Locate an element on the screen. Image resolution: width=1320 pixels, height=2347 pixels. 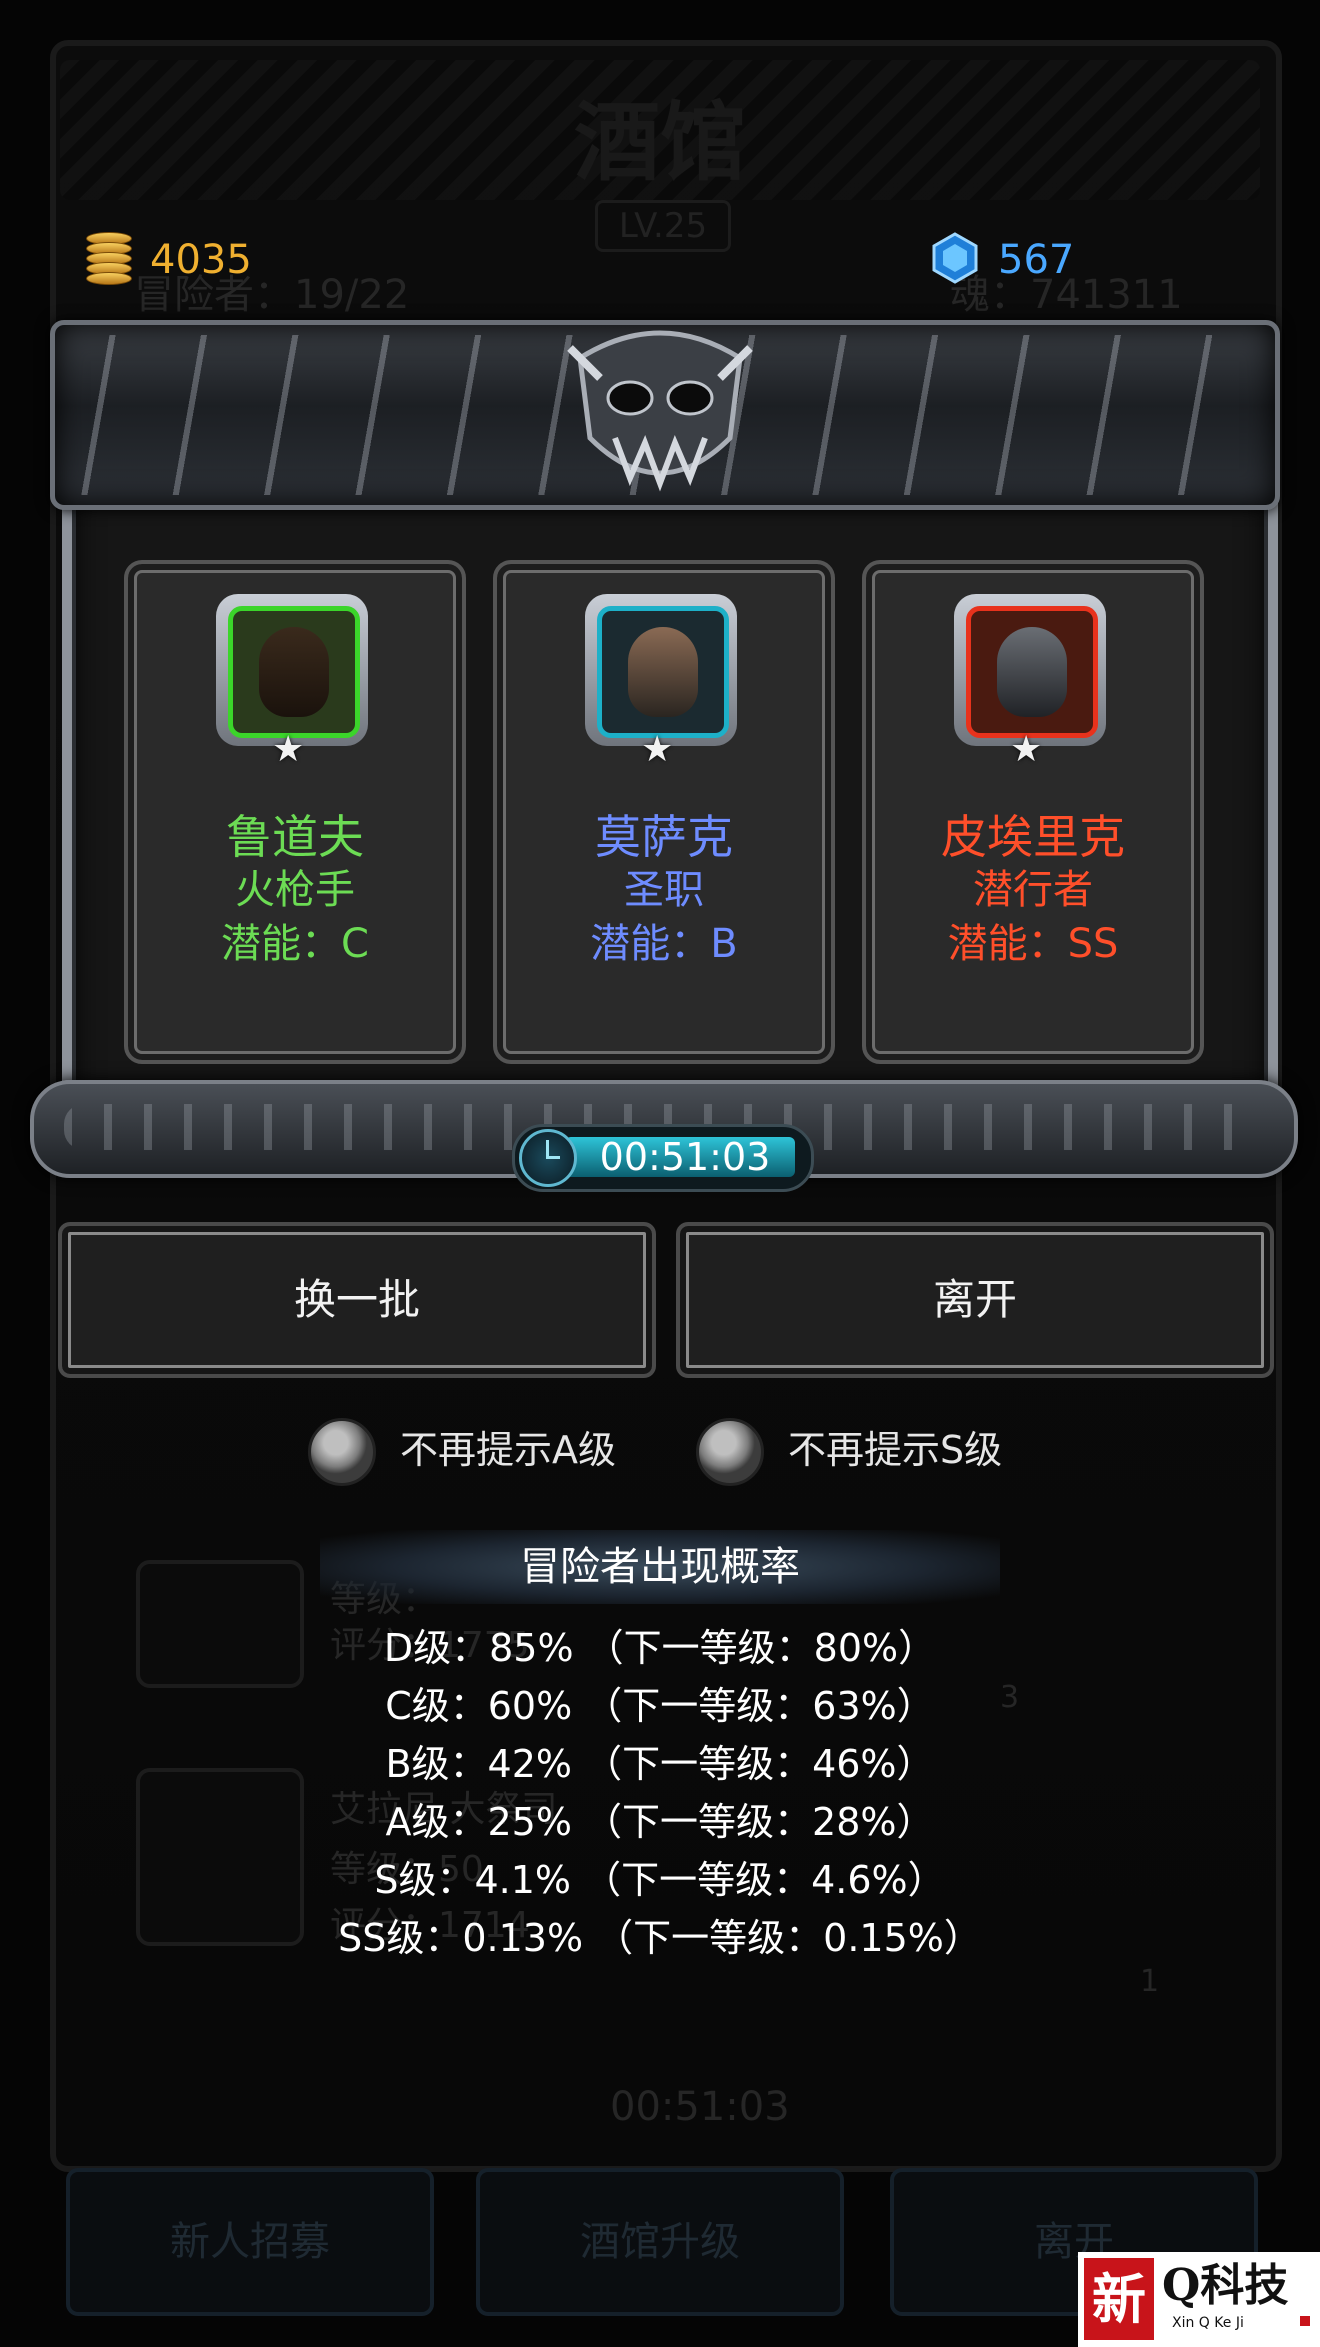
hero-portrait-2: ★ is located at coordinates (661, 681).